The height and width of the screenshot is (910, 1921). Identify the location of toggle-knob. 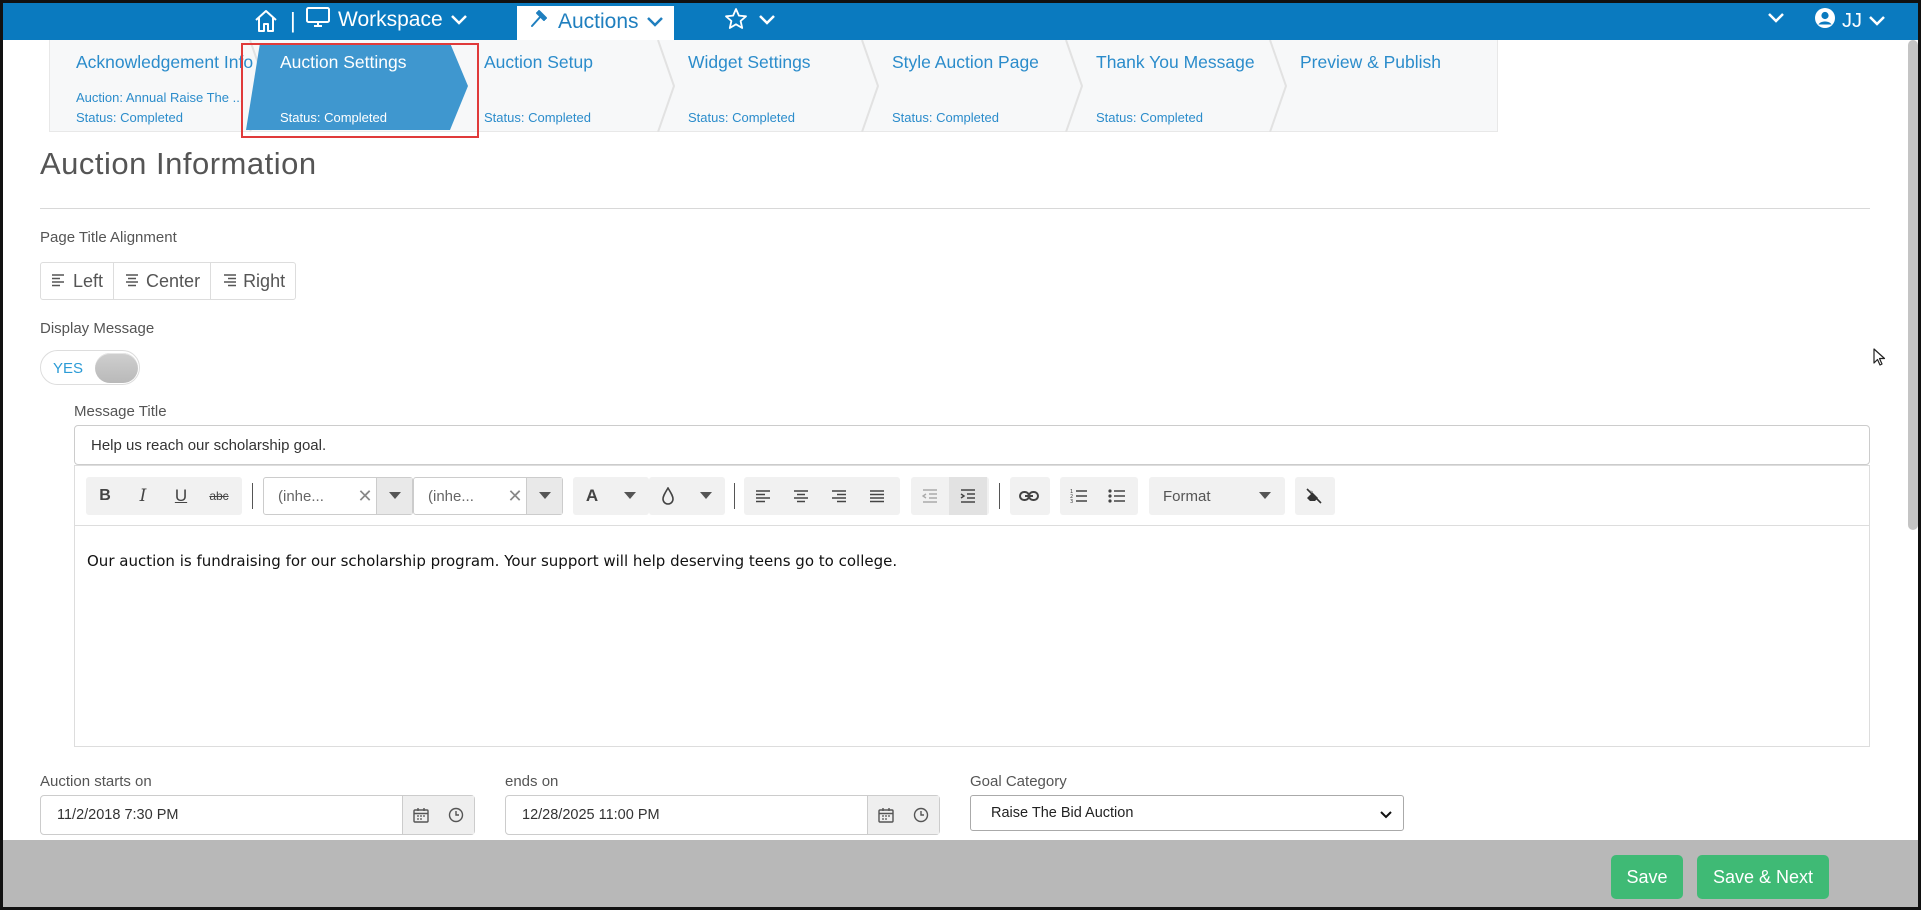
(116, 368).